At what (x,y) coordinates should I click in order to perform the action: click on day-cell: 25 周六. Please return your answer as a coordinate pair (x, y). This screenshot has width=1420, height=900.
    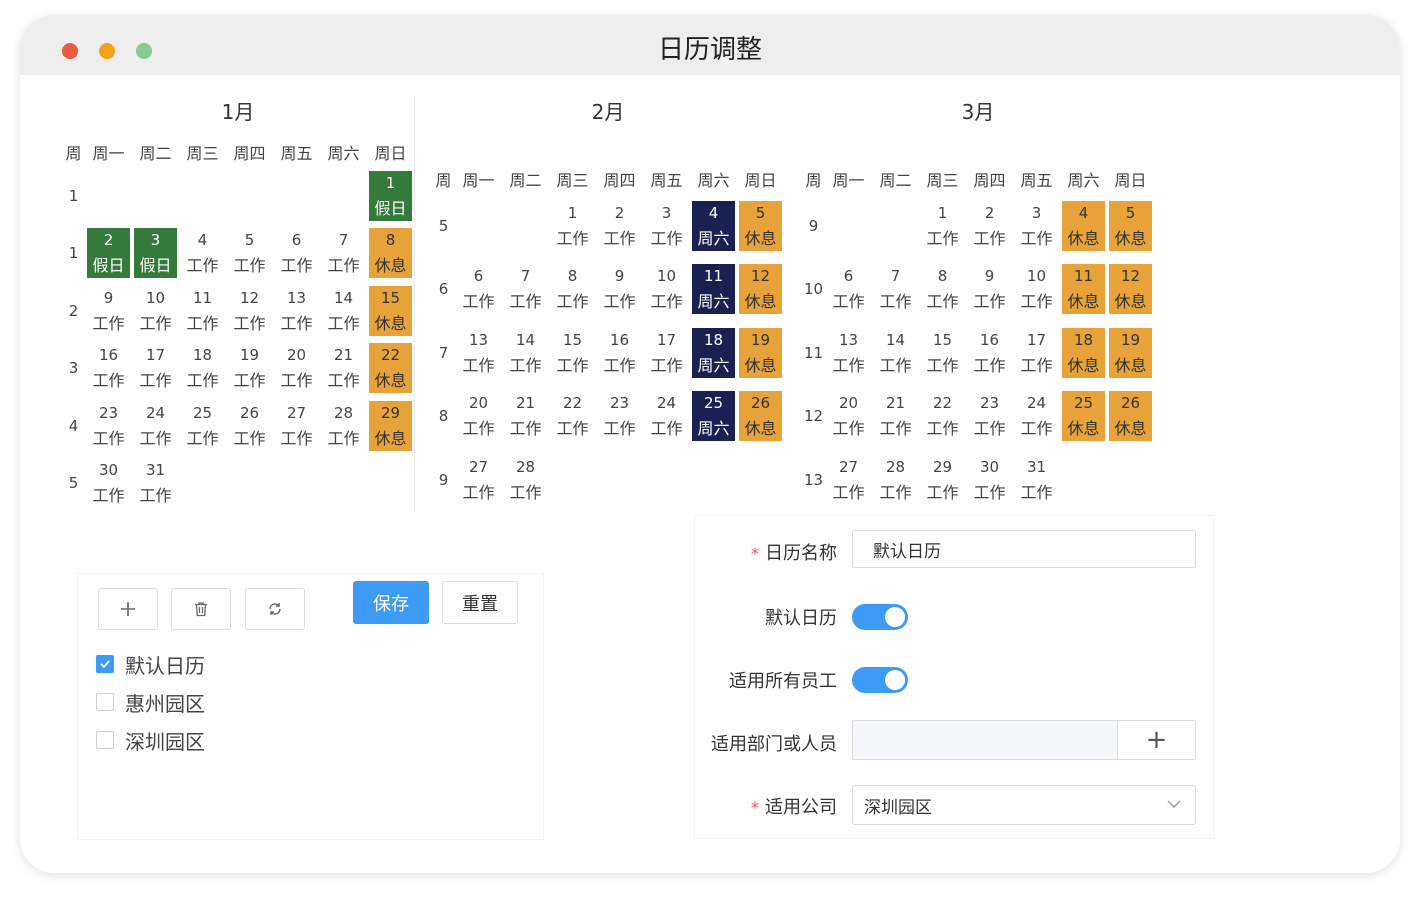
    Looking at the image, I should click on (713, 416).